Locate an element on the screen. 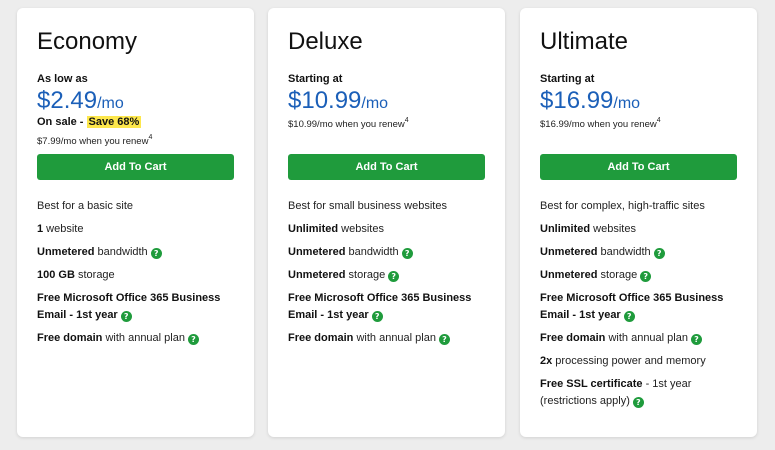  renew-text: $10.99/mo when you renew is located at coordinates (346, 124).